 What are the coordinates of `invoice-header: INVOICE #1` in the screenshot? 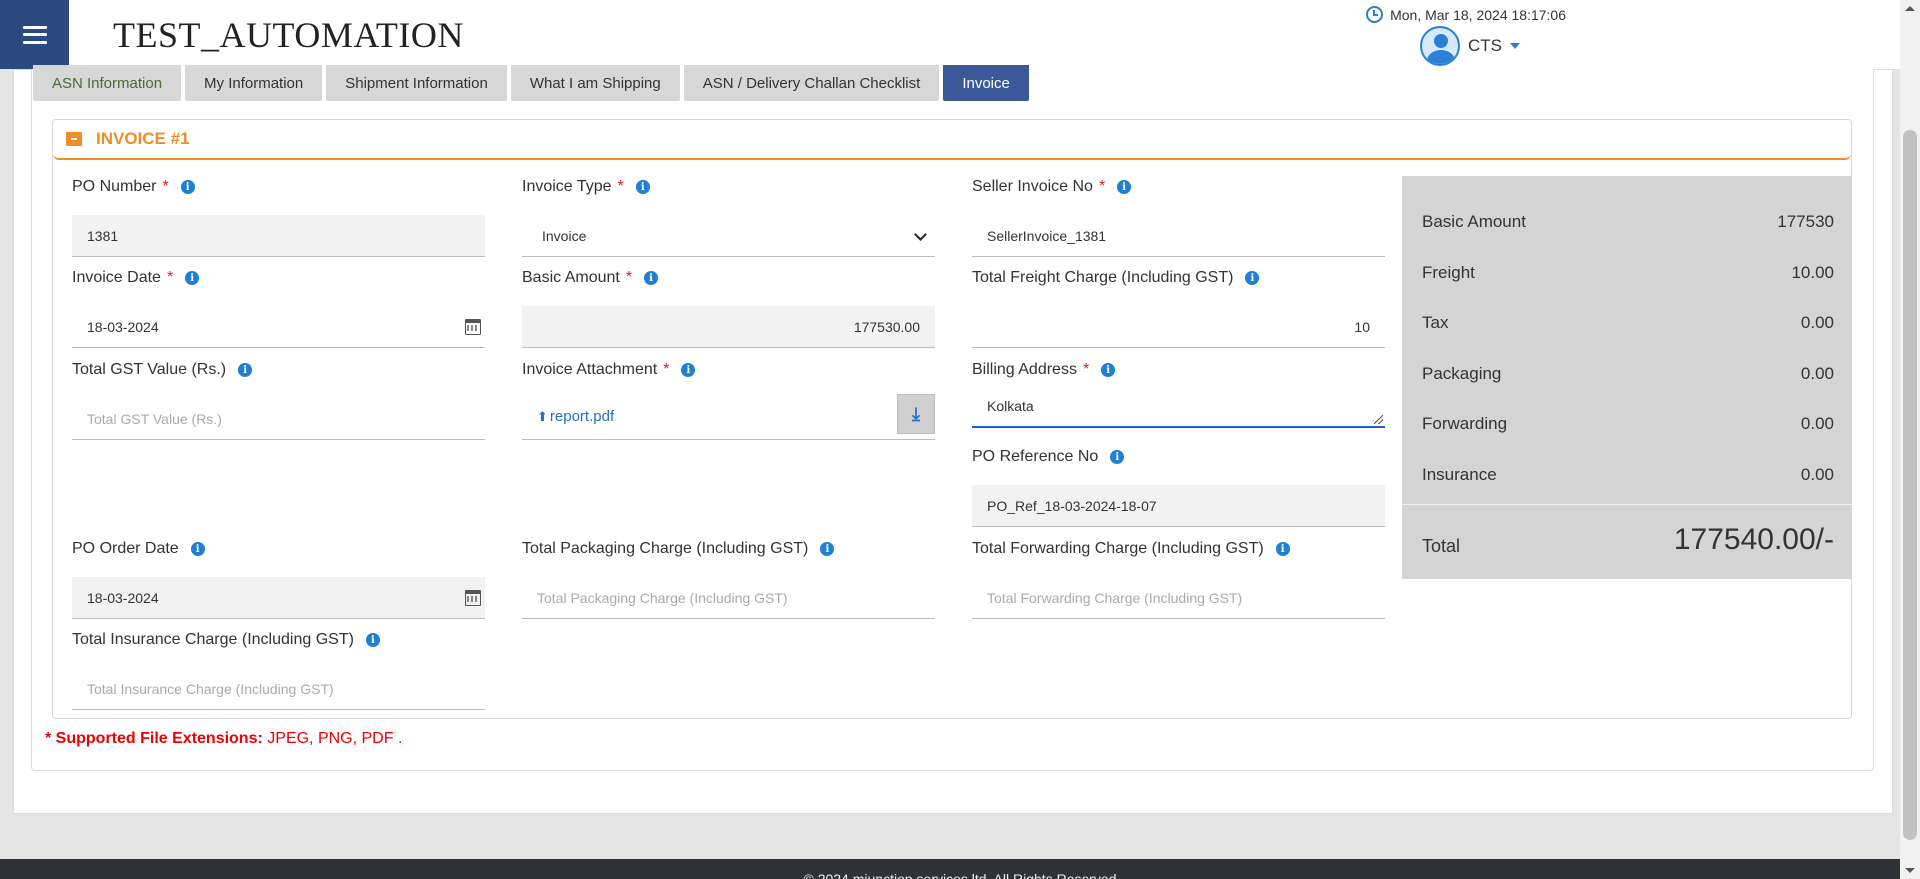 It's located at (952, 140).